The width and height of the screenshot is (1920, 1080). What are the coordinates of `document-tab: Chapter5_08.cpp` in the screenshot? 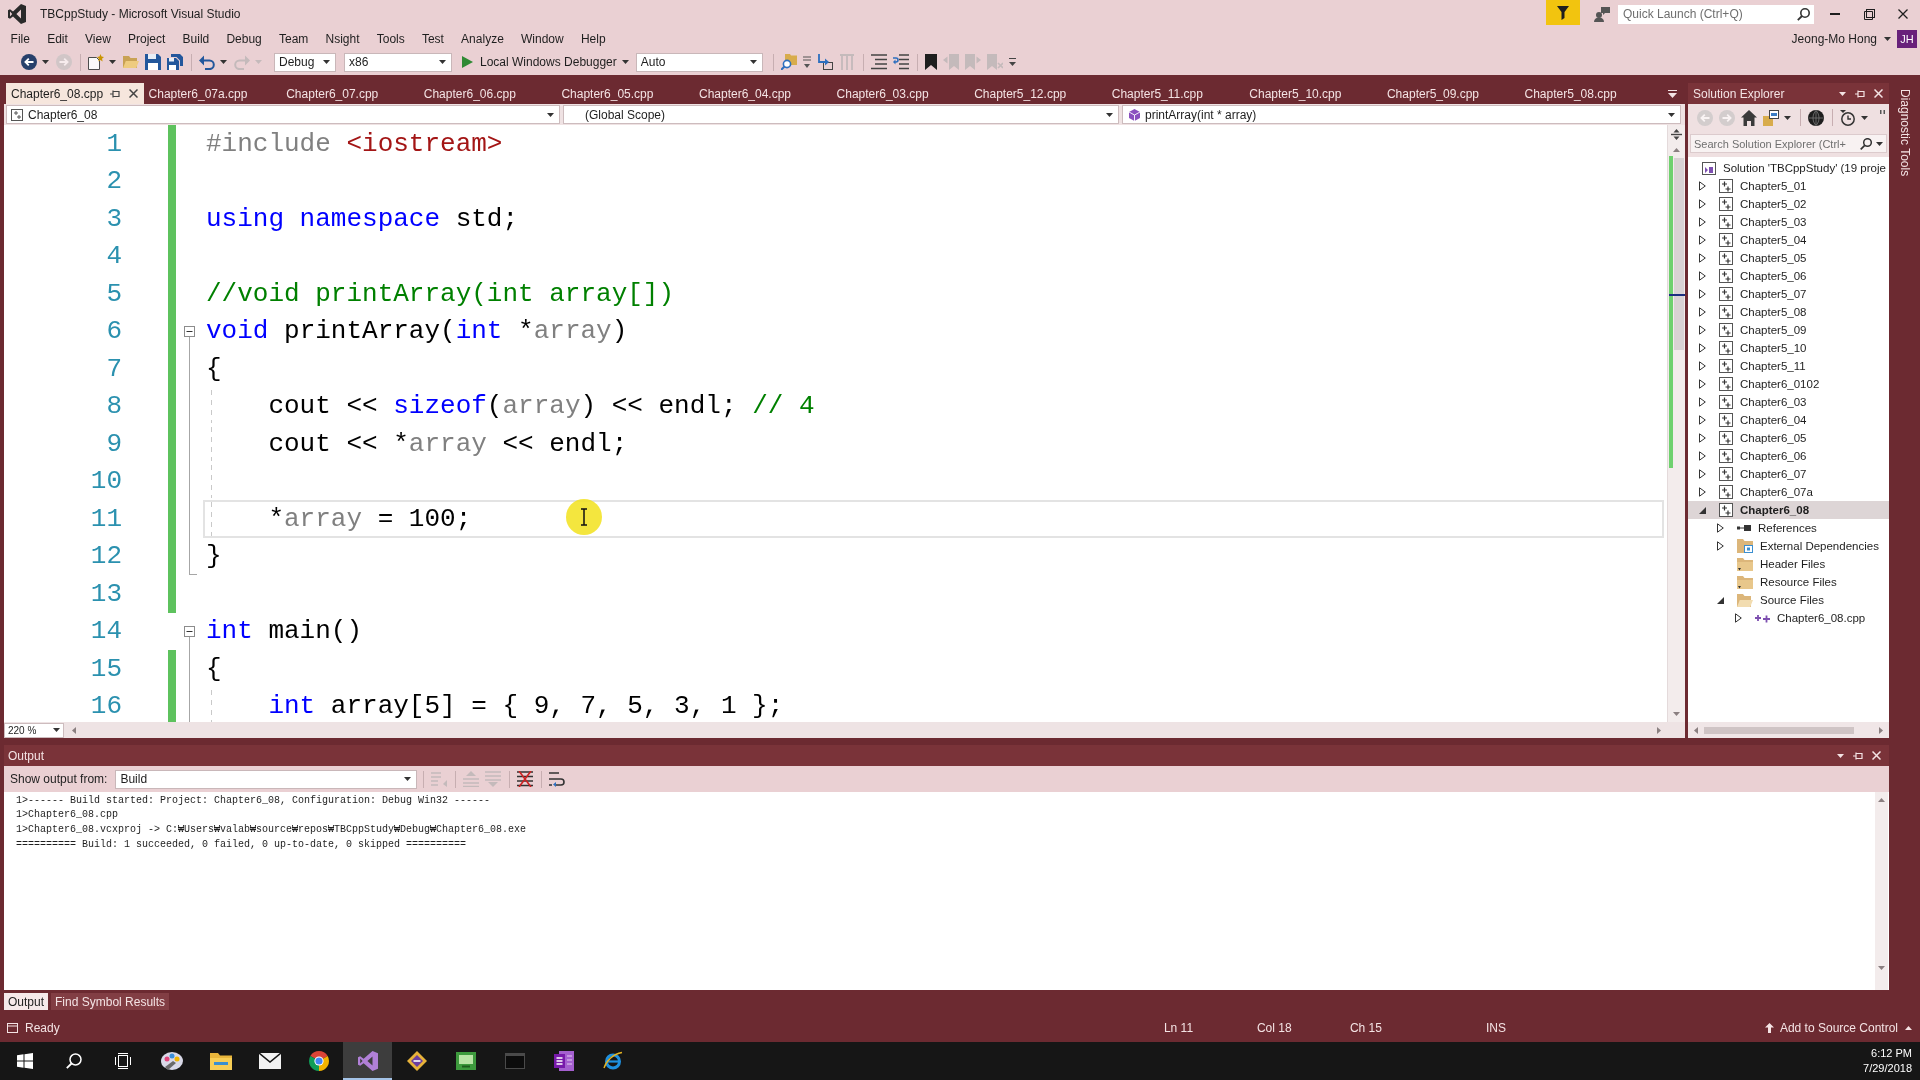 It's located at (1588, 93).